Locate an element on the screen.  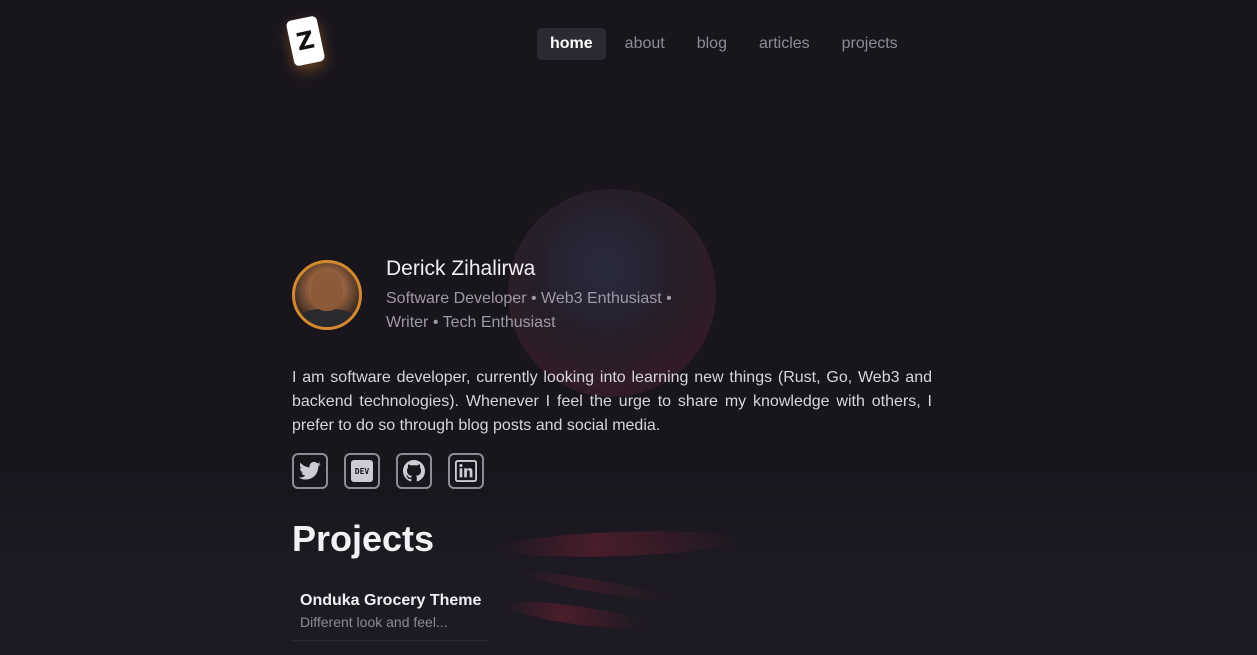
twitter-icon is located at coordinates (310, 470).